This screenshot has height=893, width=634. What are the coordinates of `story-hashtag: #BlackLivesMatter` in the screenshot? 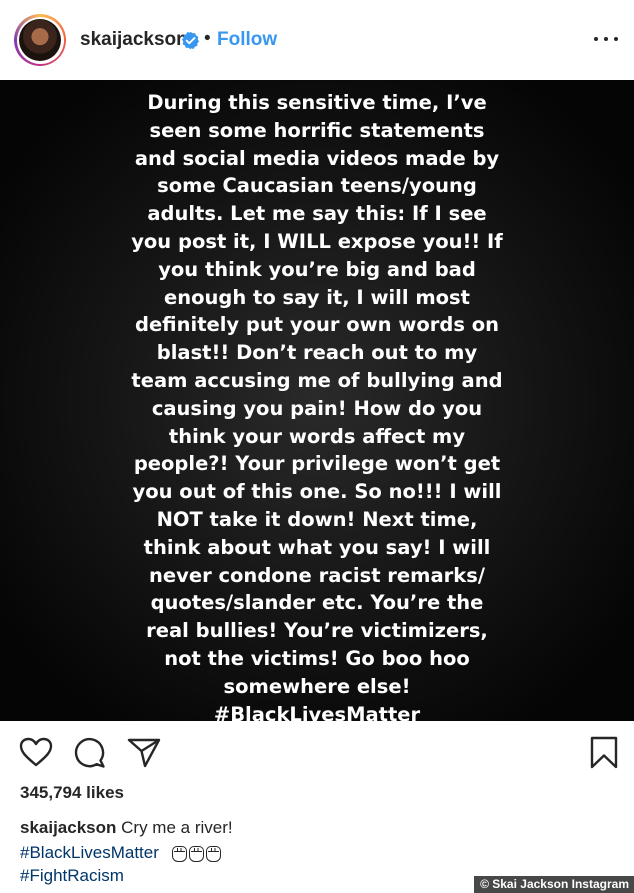 It's located at (317, 711).